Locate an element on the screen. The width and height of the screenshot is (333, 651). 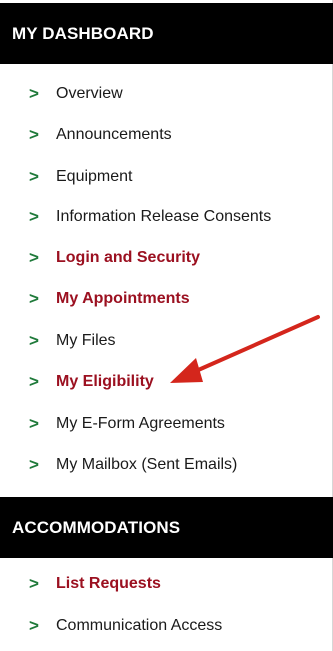
arrow-pointer-icon is located at coordinates (245, 349).